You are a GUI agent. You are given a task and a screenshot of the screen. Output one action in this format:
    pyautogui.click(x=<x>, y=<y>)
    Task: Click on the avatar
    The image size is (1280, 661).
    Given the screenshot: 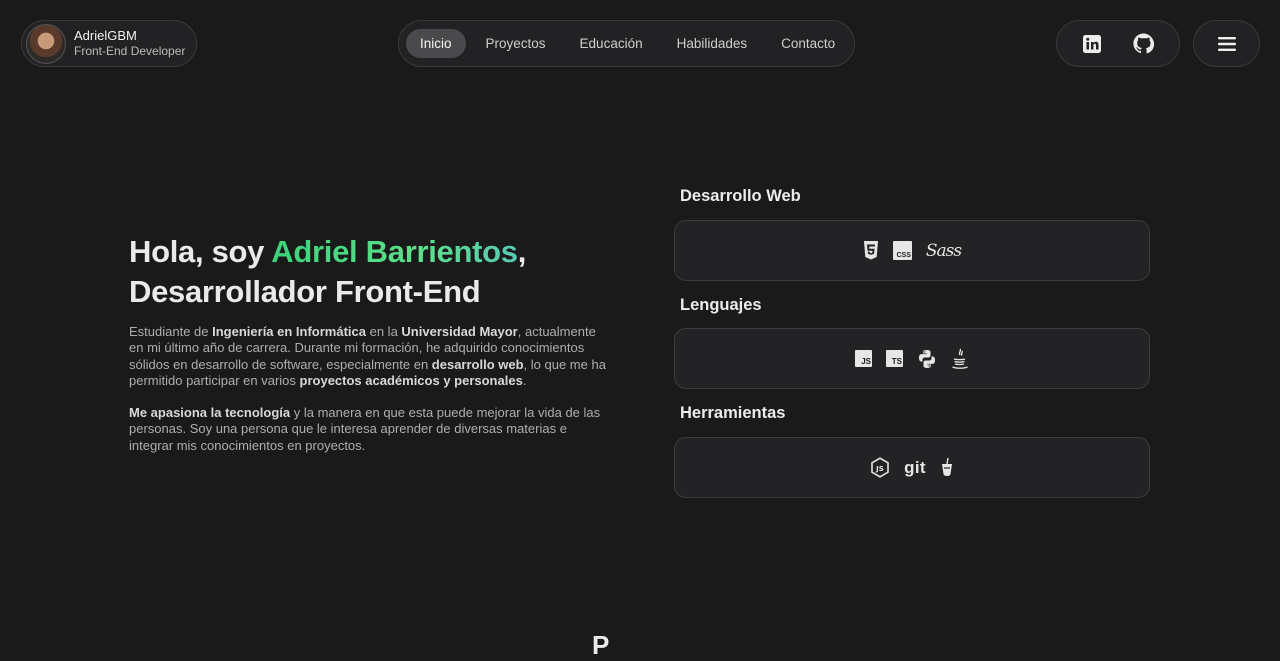 What is the action you would take?
    pyautogui.click(x=46, y=43)
    